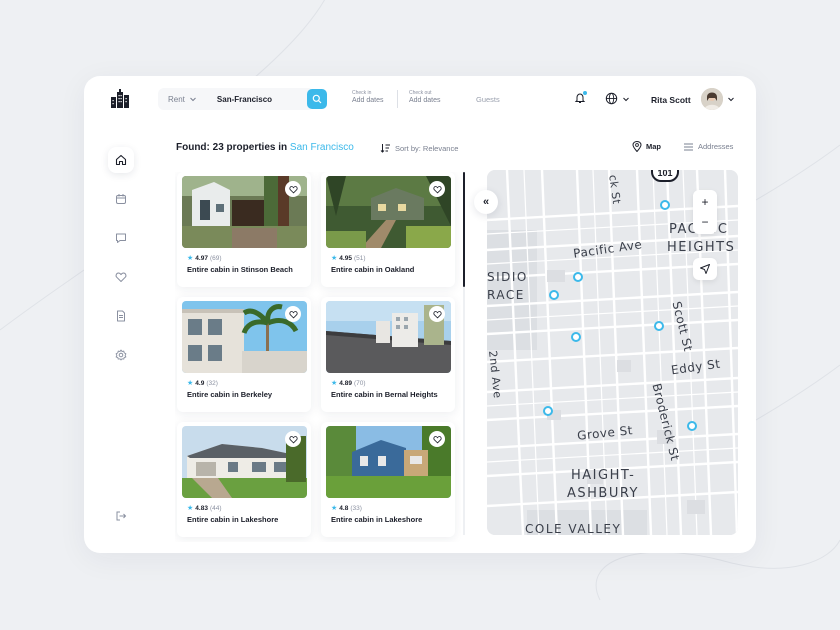 The width and height of the screenshot is (840, 630). I want to click on addresses-toggle: Addresses, so click(708, 146).